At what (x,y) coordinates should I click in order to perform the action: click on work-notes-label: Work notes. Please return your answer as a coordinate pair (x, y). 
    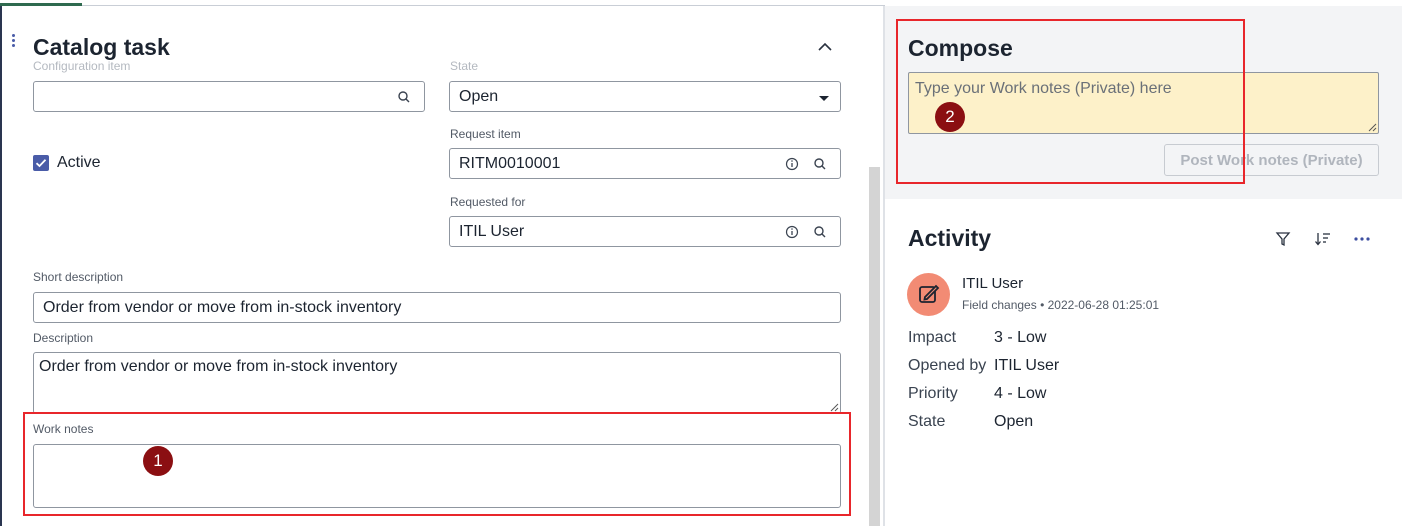
    Looking at the image, I should click on (63, 429).